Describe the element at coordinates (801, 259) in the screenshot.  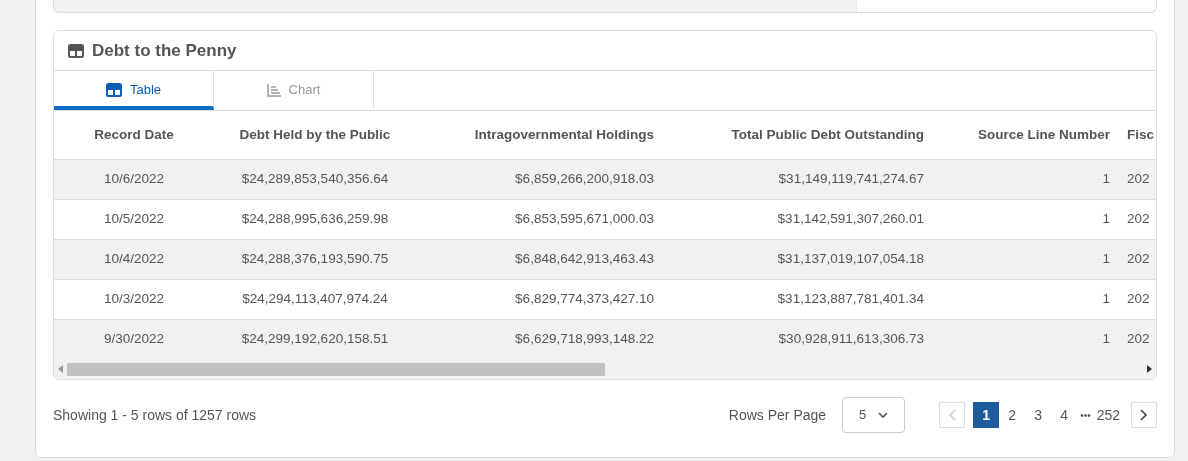
I see `table-cell: $31,137,019,107,054.18` at that location.